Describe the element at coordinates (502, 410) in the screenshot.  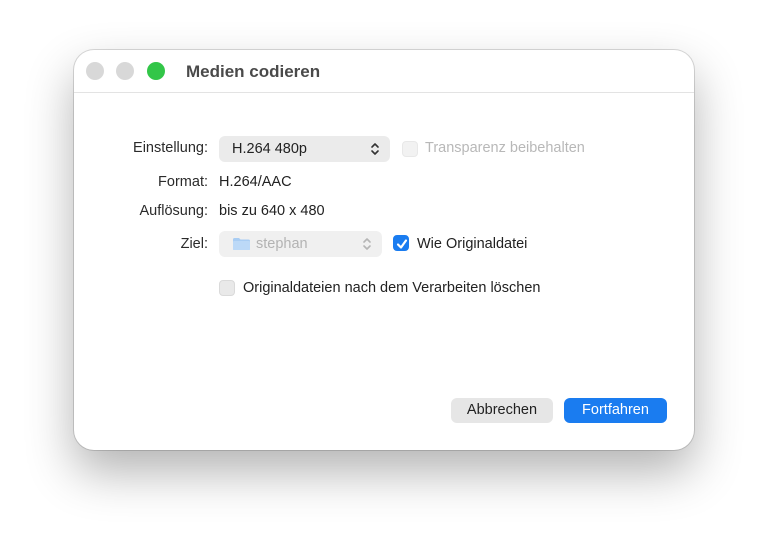
I see `cancel-button: Abbrechen` at that location.